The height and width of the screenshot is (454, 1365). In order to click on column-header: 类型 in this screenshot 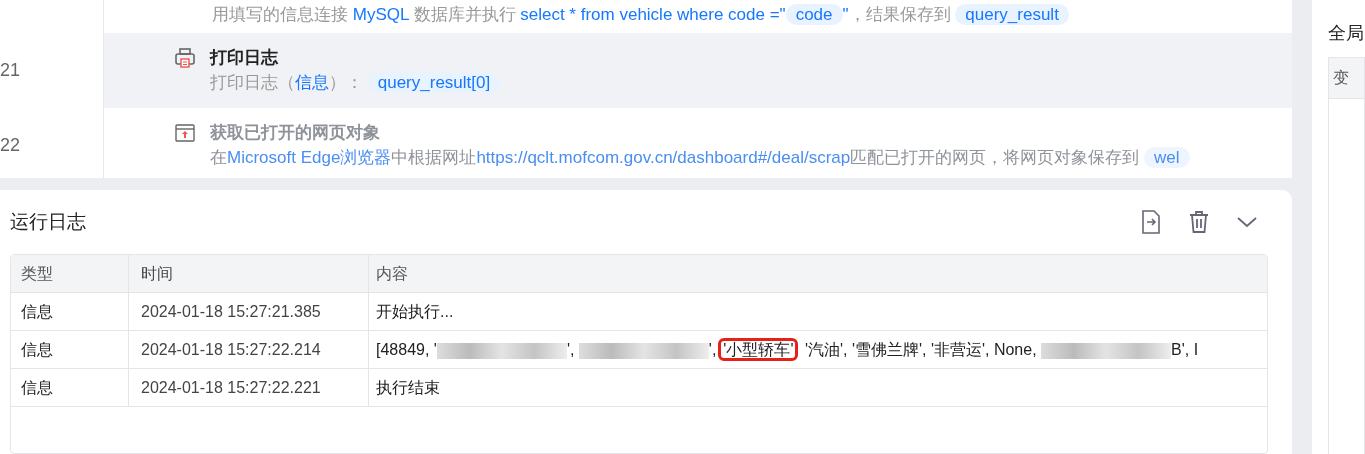, I will do `click(70, 273)`.